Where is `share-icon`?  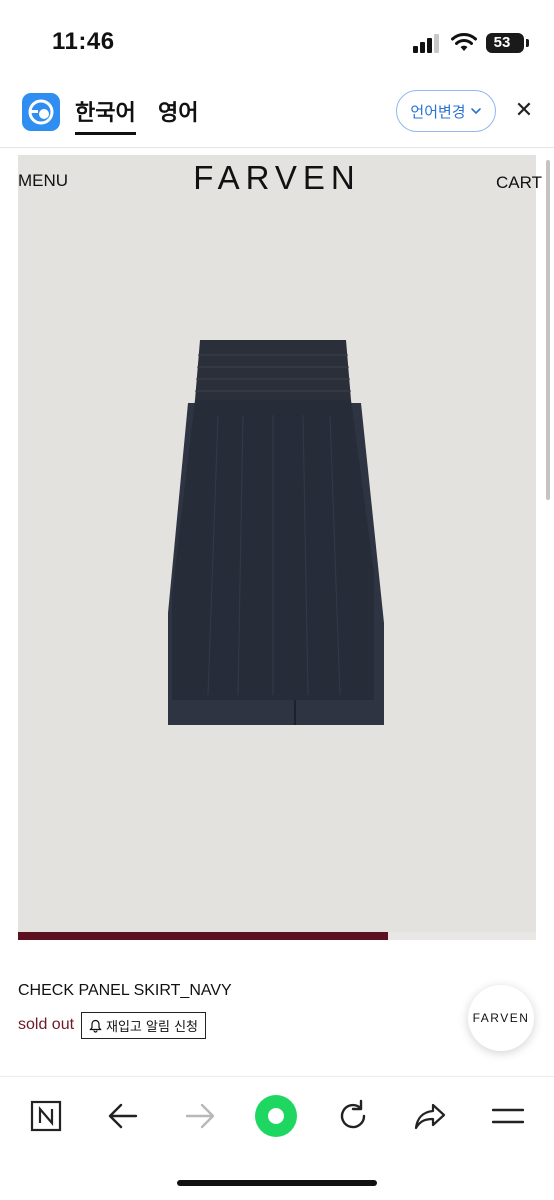
share-icon is located at coordinates (430, 1116).